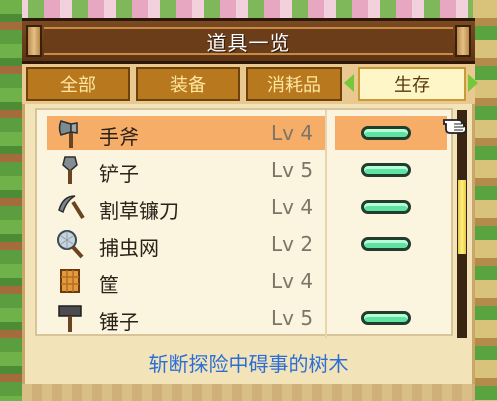 The height and width of the screenshot is (401, 497). I want to click on title-inner: 道具一览, so click(248, 41).